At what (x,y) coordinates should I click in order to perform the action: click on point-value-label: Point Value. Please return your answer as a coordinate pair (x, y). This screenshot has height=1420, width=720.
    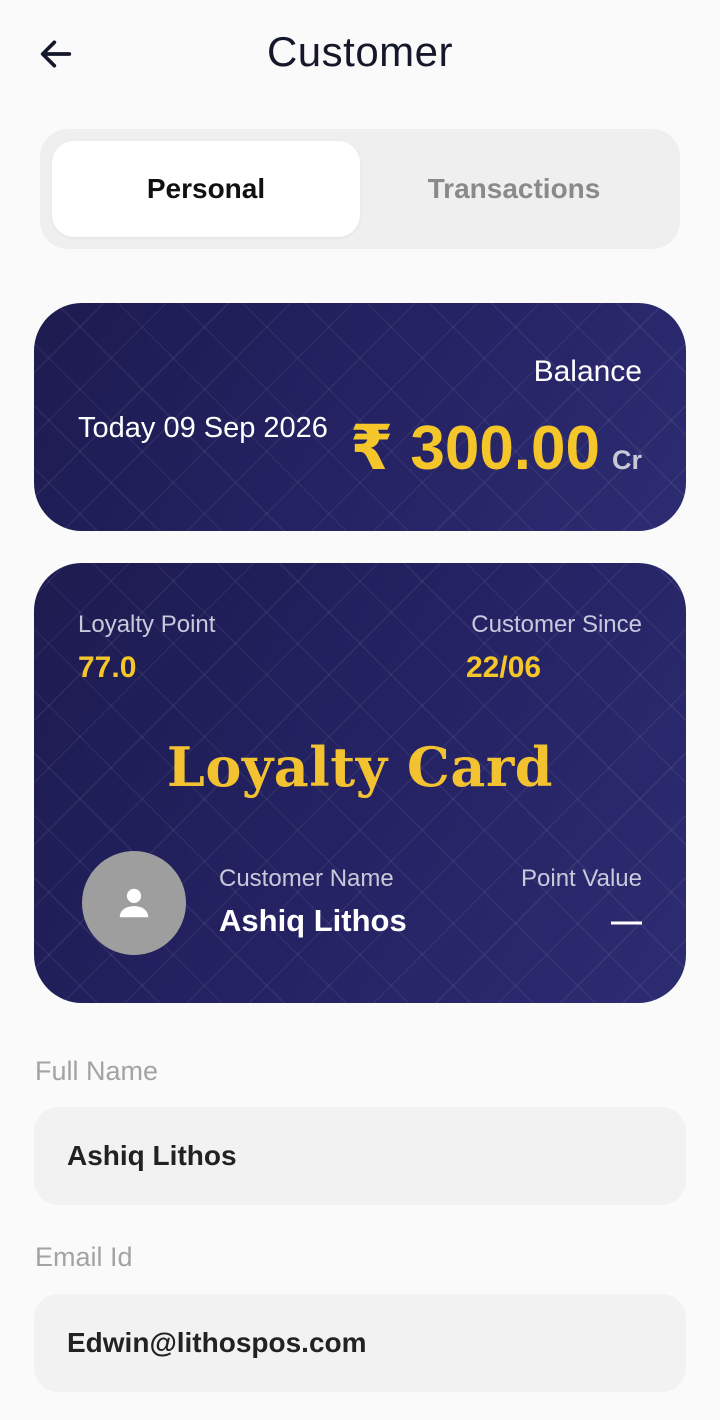
    Looking at the image, I should click on (581, 878).